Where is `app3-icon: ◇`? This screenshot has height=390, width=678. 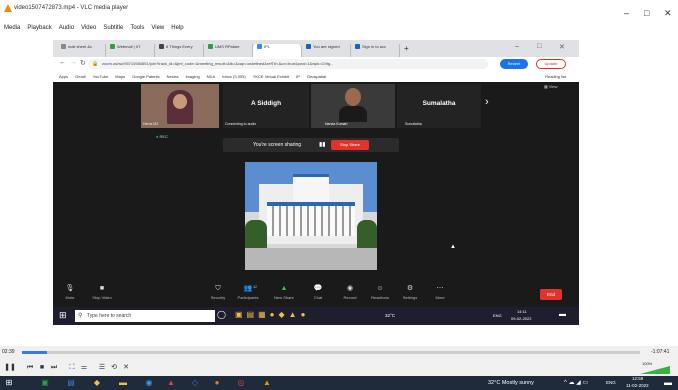
app3-icon: ◇ is located at coordinates (195, 383).